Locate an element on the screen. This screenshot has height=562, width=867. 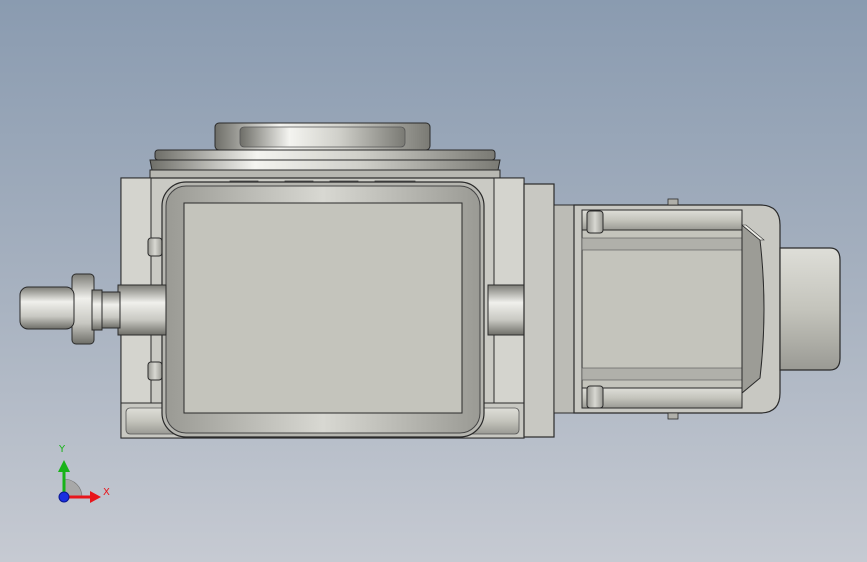
y-axis-arrow is located at coordinates (64, 466).